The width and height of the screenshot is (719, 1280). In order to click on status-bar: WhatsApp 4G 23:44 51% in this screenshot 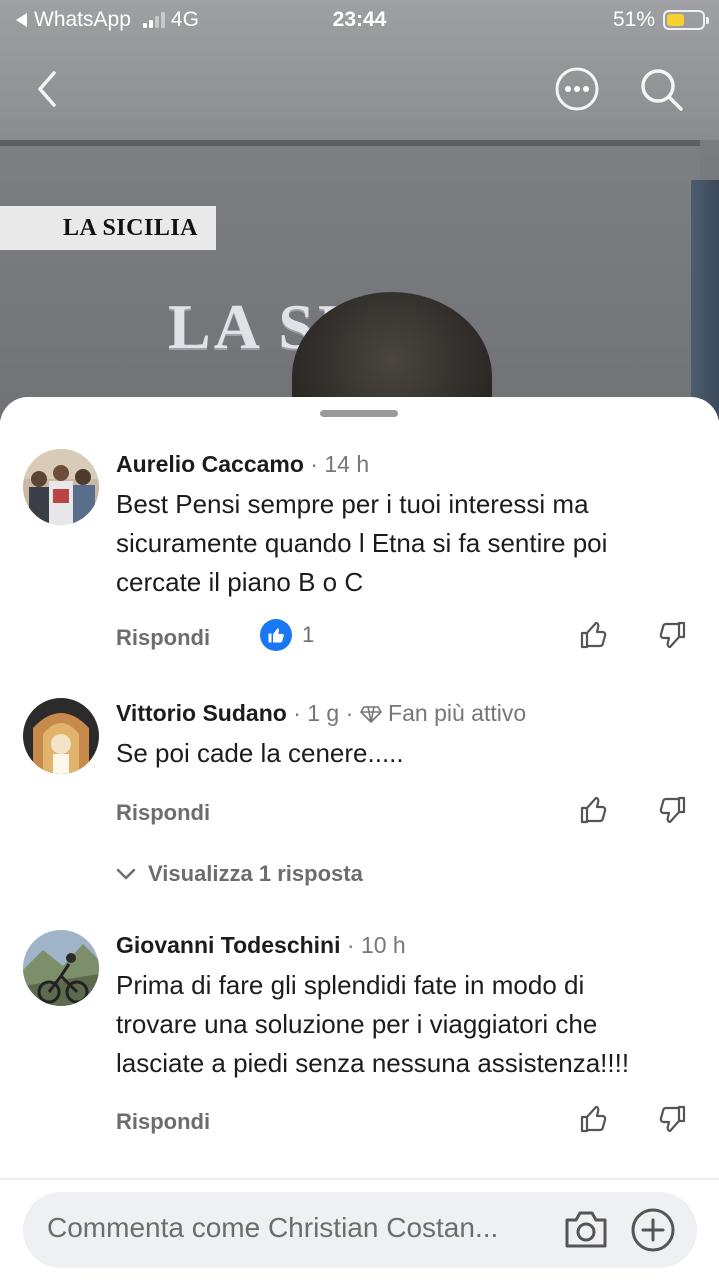, I will do `click(359, 20)`.